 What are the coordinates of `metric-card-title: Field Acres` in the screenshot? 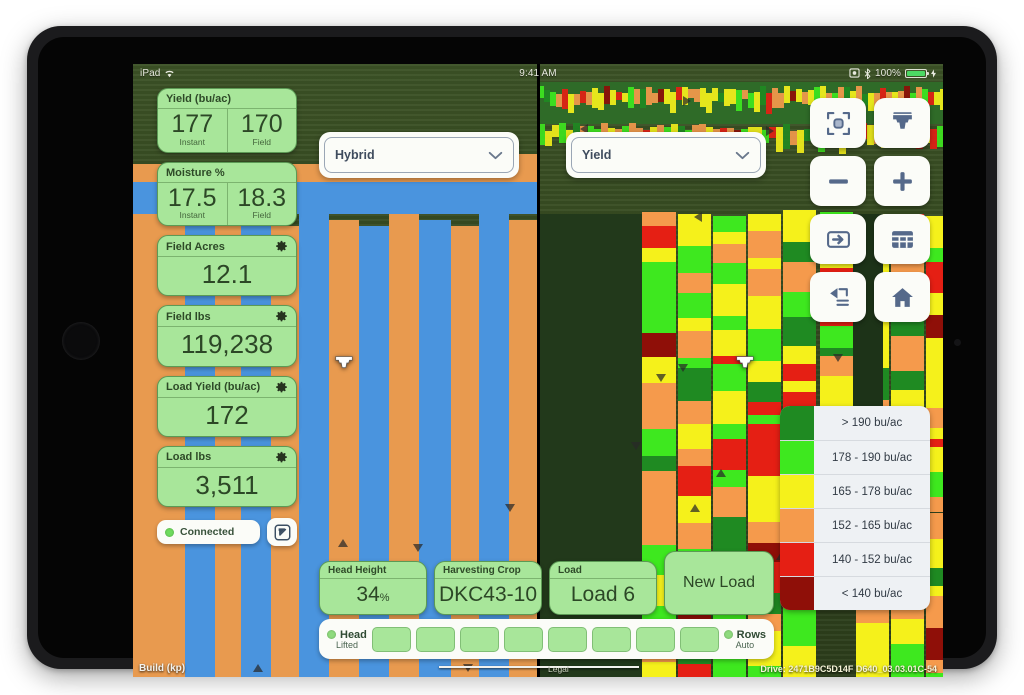 It's located at (195, 246).